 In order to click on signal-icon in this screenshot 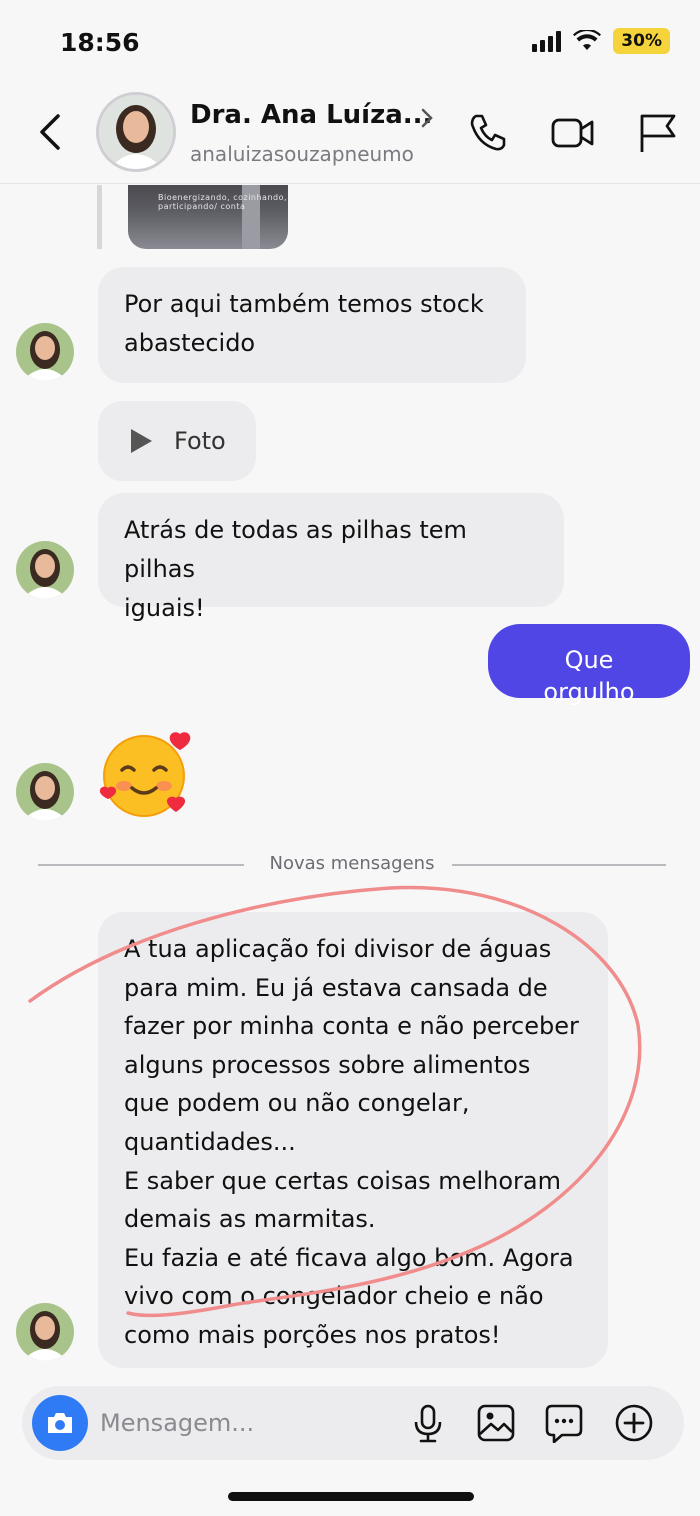, I will do `click(547, 41)`.